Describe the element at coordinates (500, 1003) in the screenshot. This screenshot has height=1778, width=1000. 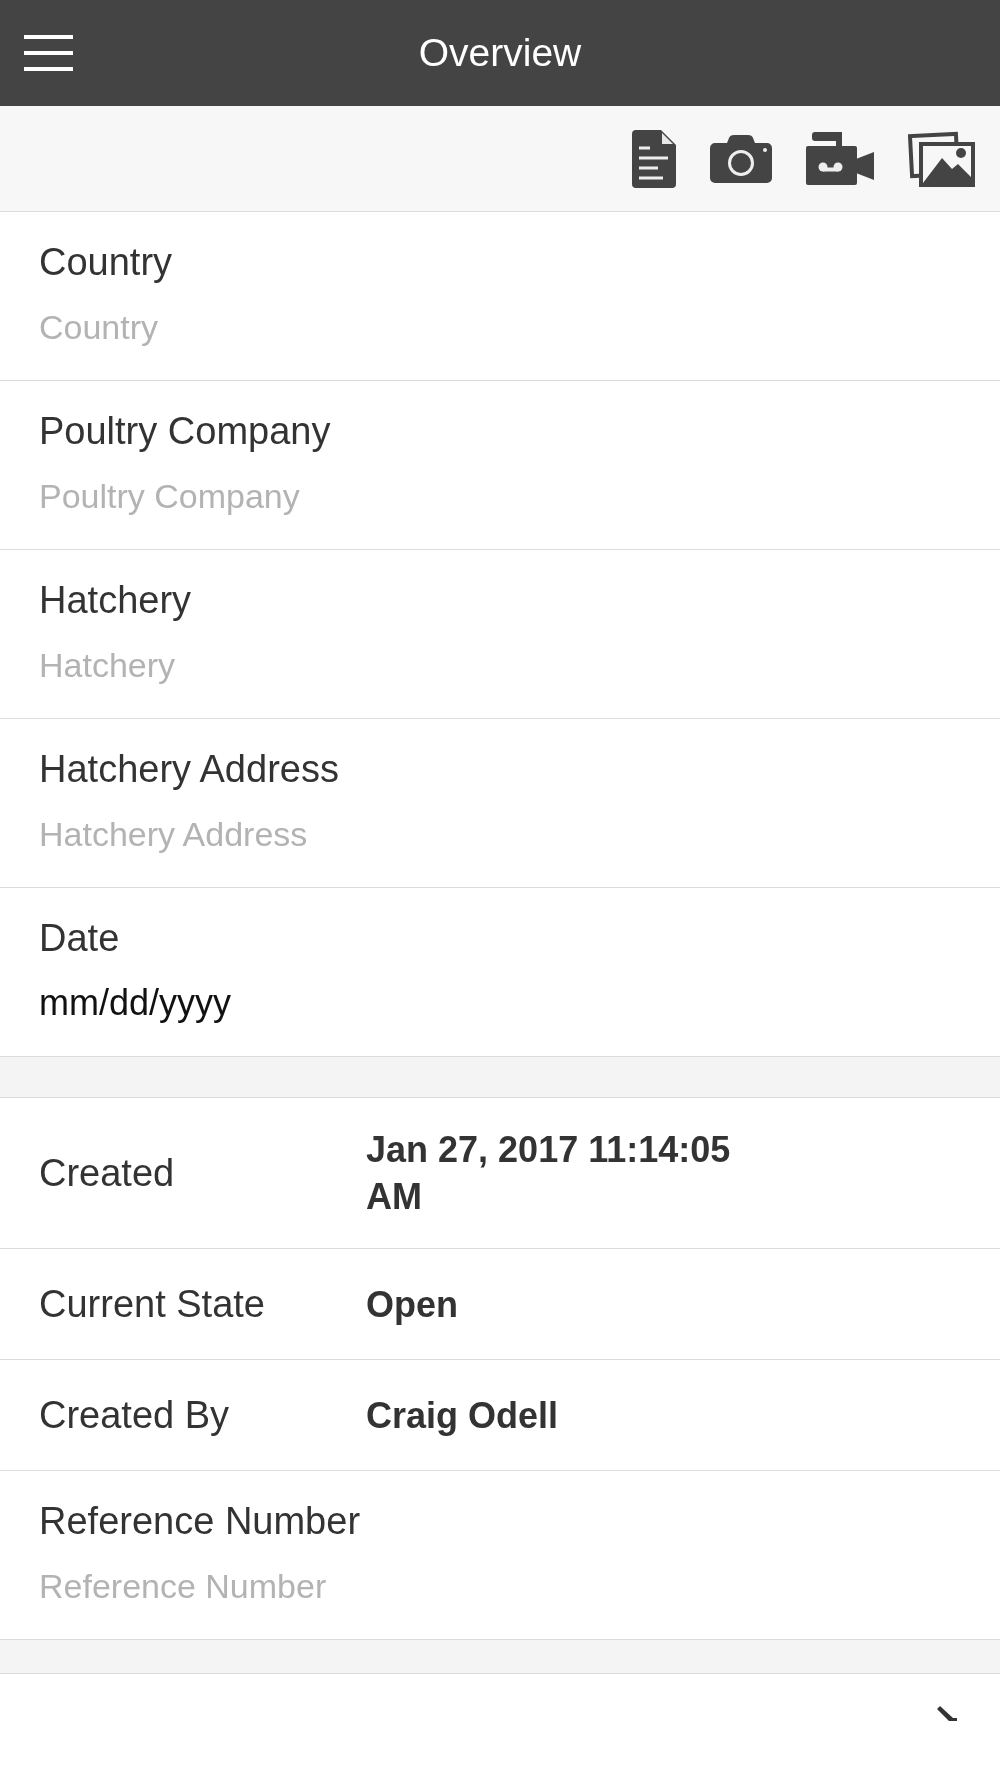
I see `date-input-field: mm/dd/yyyy` at that location.